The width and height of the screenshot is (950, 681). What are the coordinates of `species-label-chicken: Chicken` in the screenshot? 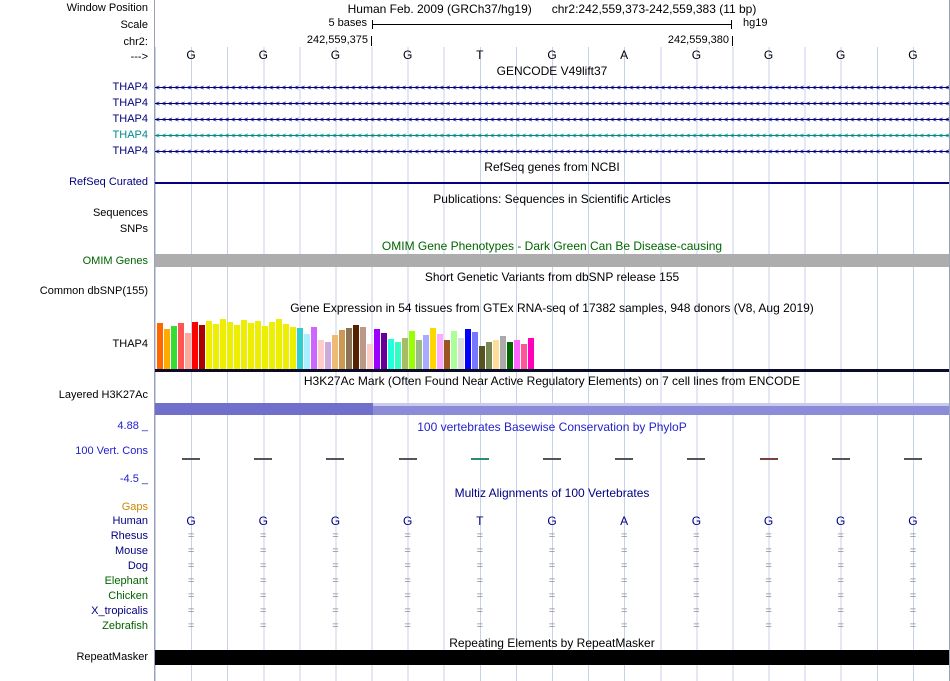 It's located at (75, 596).